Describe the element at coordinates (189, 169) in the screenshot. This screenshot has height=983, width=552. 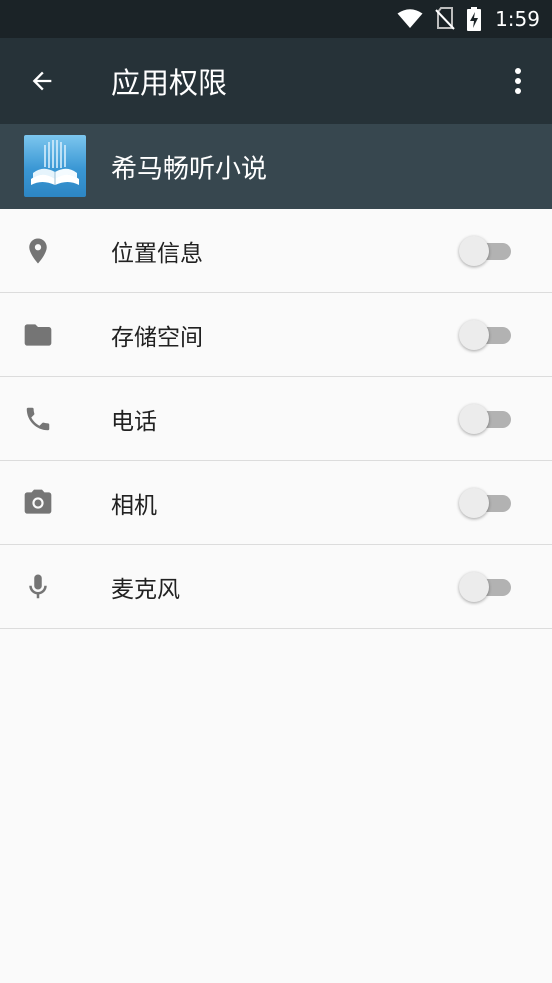
I see `app-name: 希马畅听小说` at that location.